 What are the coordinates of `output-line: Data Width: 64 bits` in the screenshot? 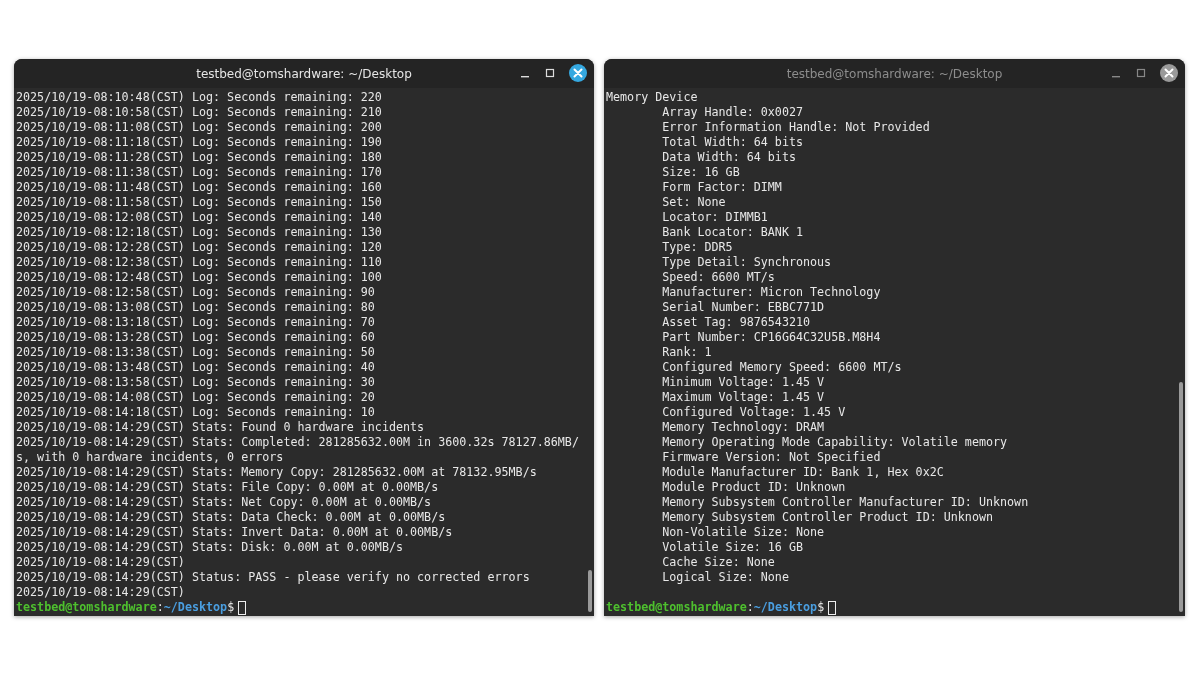 It's located at (729, 157).